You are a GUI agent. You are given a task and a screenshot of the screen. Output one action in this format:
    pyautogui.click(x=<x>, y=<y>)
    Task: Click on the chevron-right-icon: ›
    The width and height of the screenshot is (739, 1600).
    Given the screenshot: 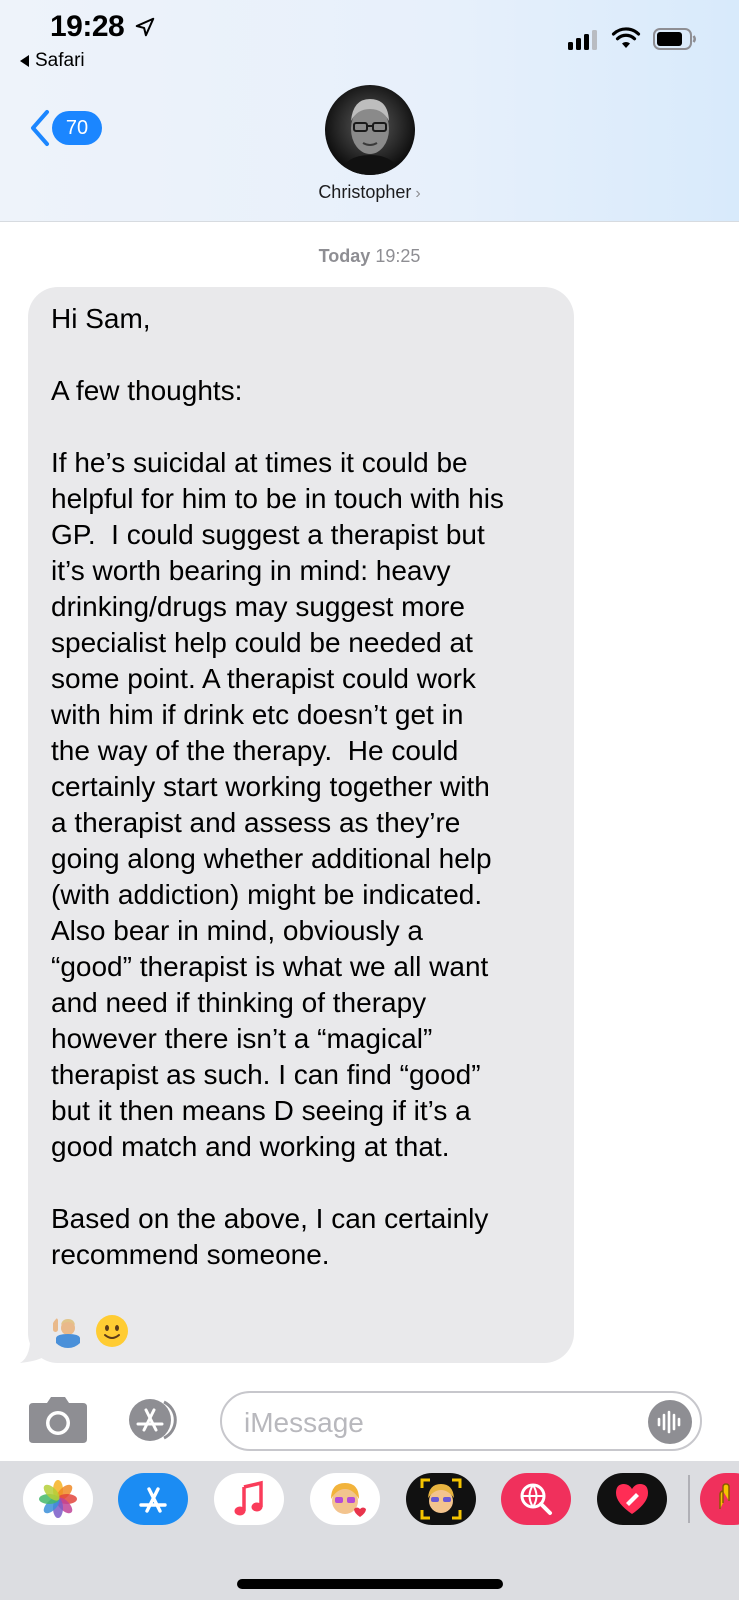 What is the action you would take?
    pyautogui.click(x=418, y=193)
    